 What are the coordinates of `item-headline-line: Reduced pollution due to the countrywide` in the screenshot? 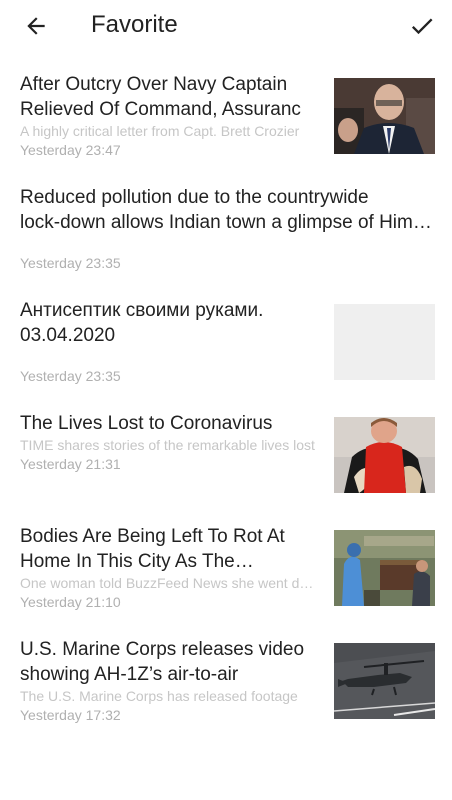 It's located at (194, 197).